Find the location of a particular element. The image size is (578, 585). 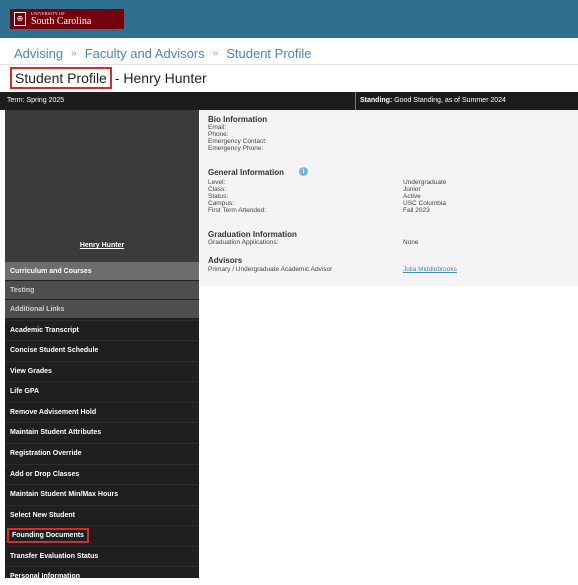

menu-curriculum-and-courses: Curriculum and Courses is located at coordinates (102, 271).